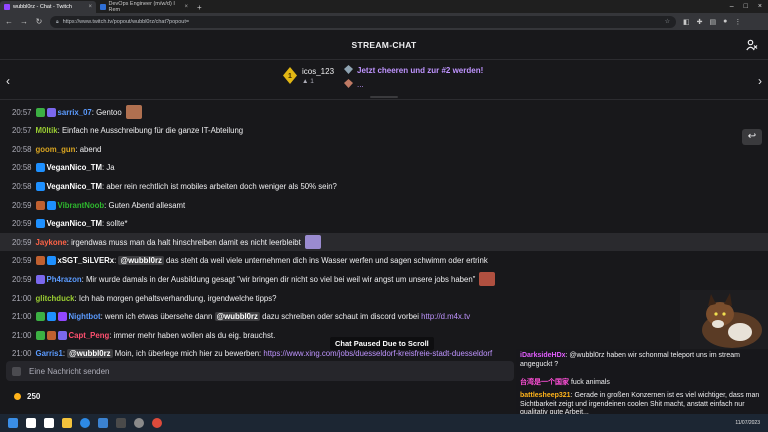  I want to click on new-tab-icon: +, so click(199, 7).